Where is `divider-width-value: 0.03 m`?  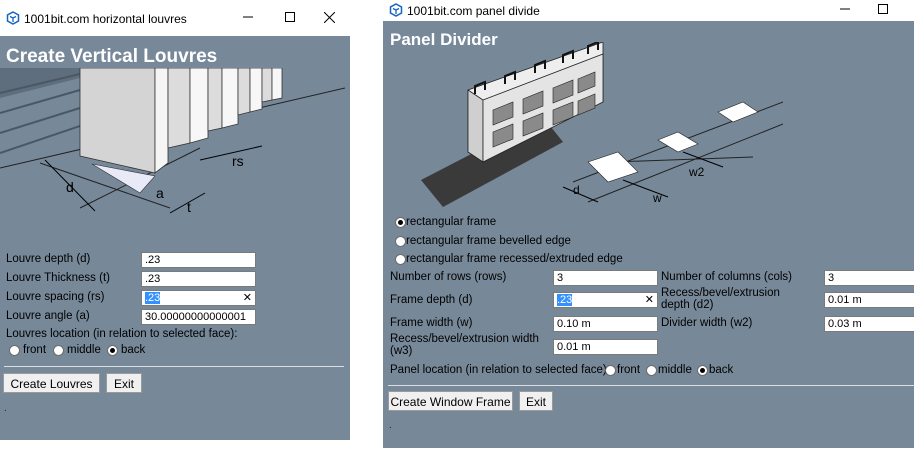 divider-width-value: 0.03 m is located at coordinates (845, 324).